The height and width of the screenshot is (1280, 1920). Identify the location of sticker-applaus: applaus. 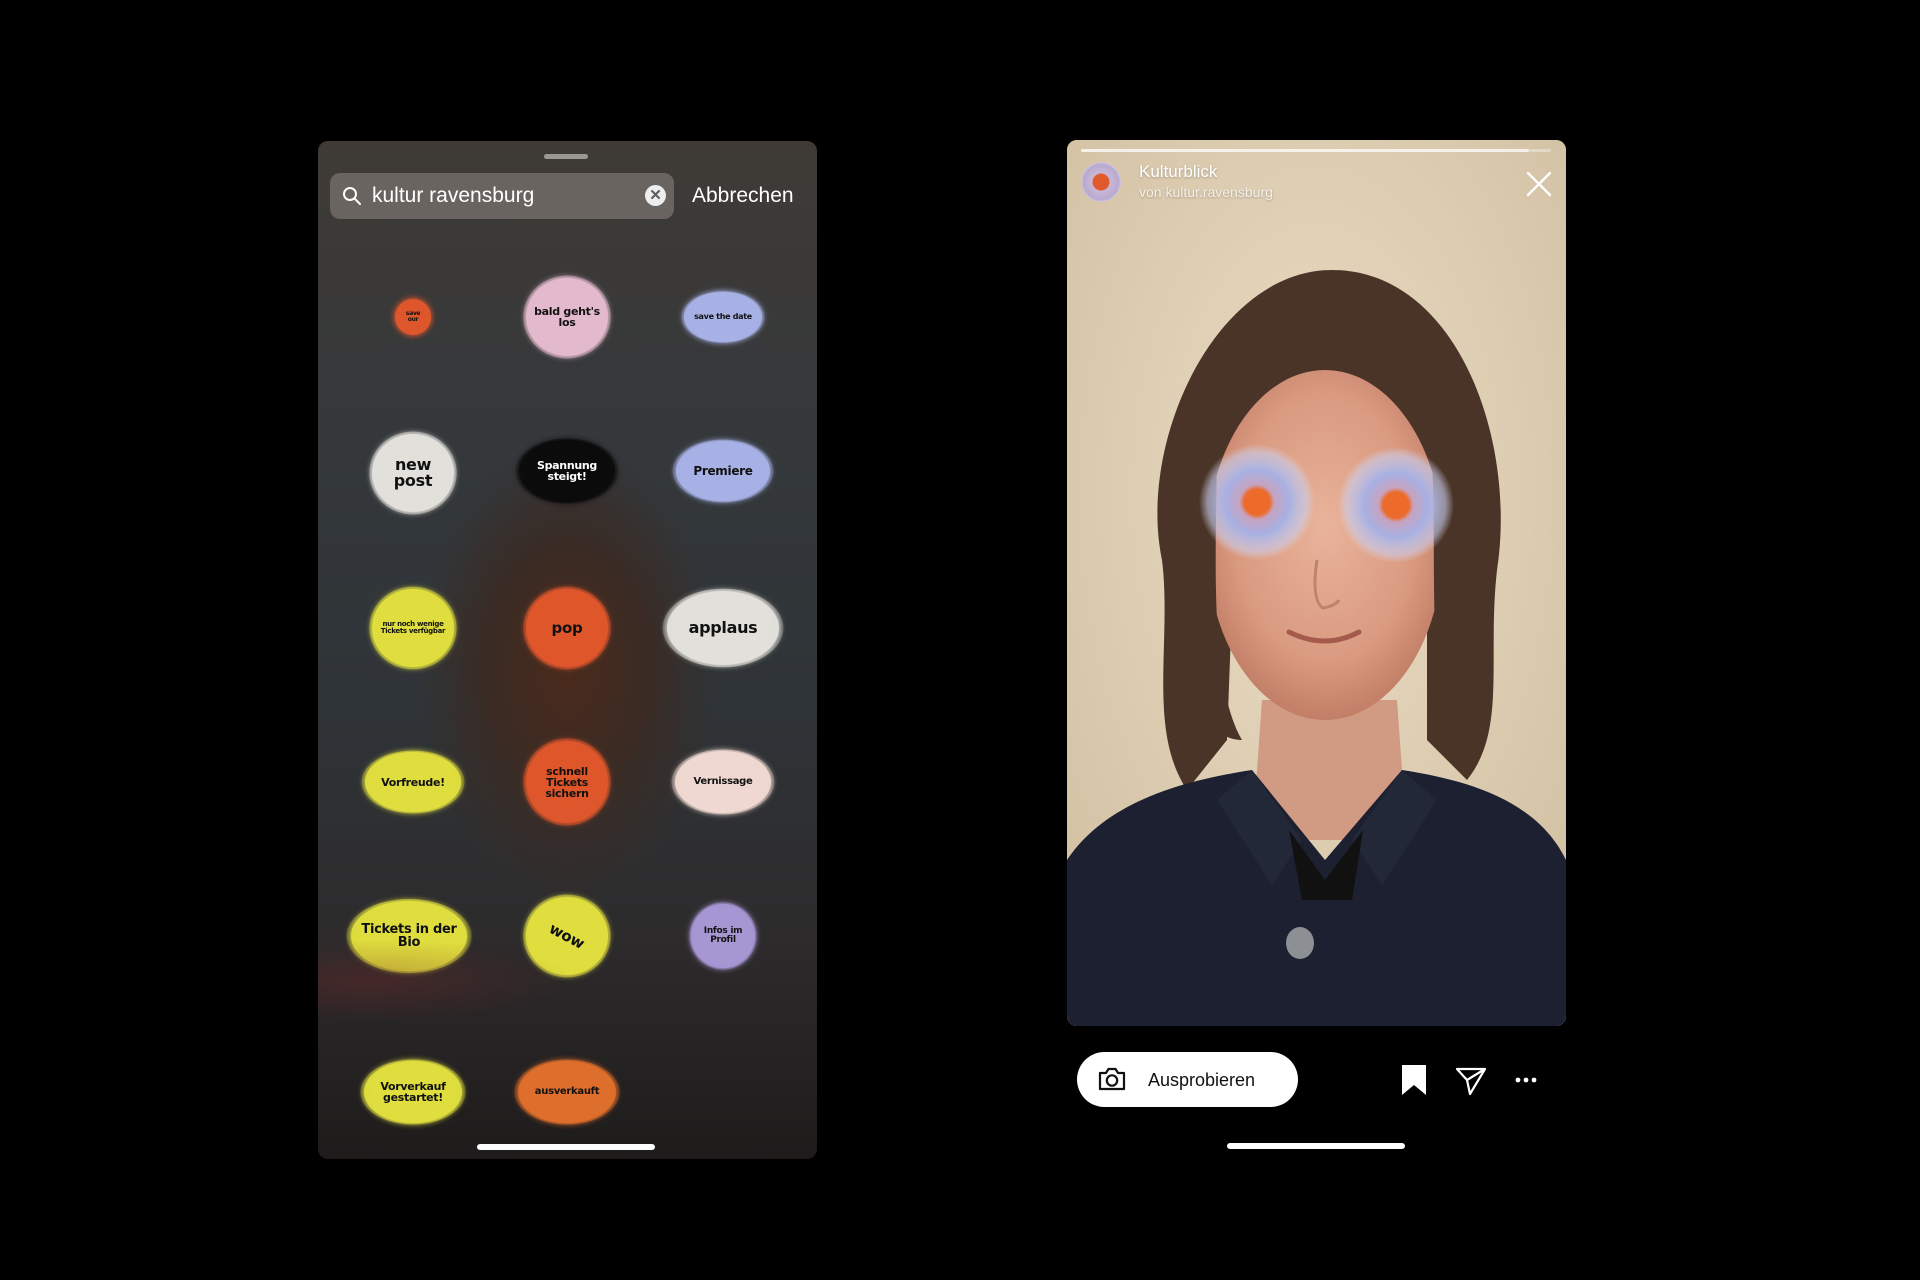
(723, 628).